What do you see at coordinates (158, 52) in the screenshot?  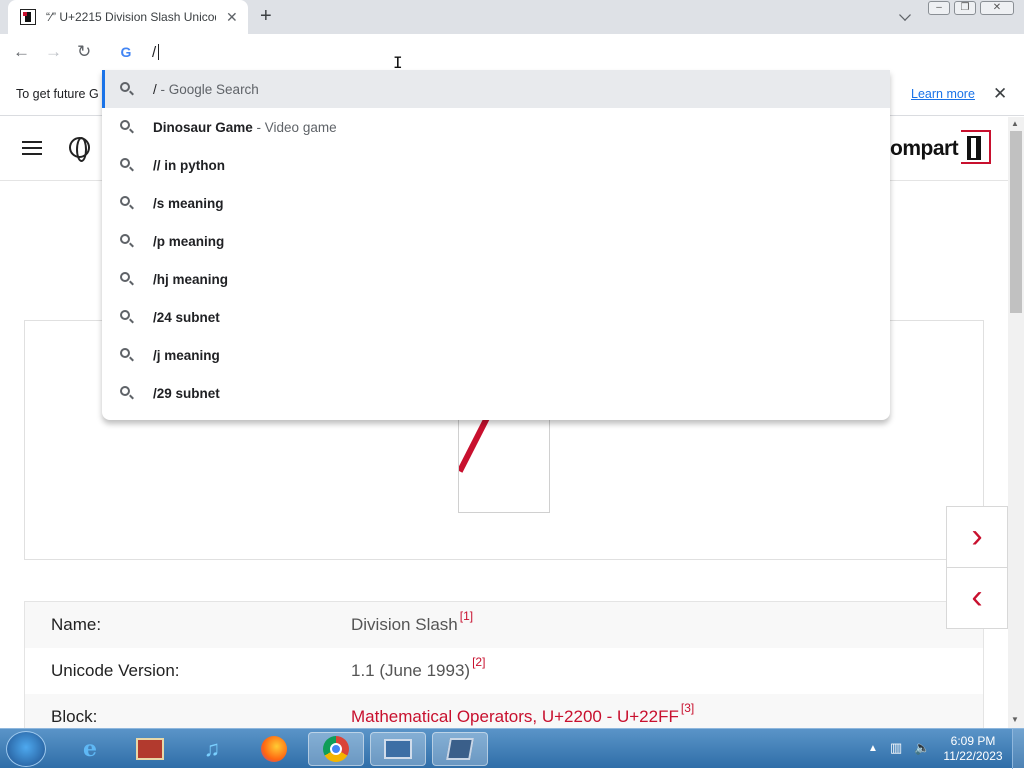 I see `text-caret` at bounding box center [158, 52].